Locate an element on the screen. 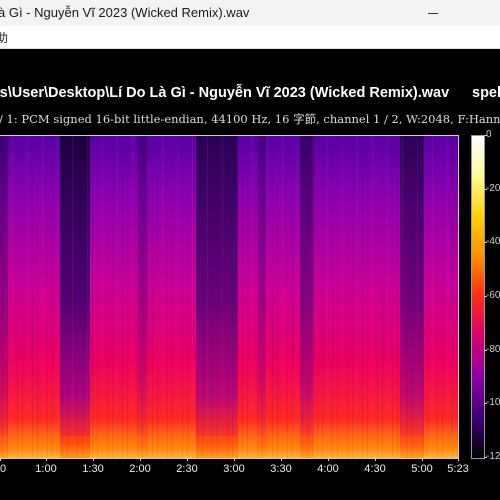  x-tick-label: 4:30 is located at coordinates (375, 469).